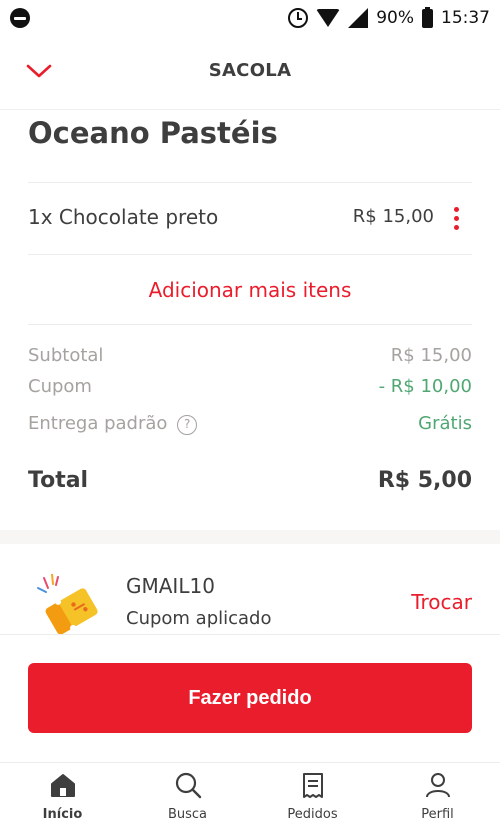  Describe the element at coordinates (153, 133) in the screenshot. I see `store-name: Oceano Pastéis` at that location.